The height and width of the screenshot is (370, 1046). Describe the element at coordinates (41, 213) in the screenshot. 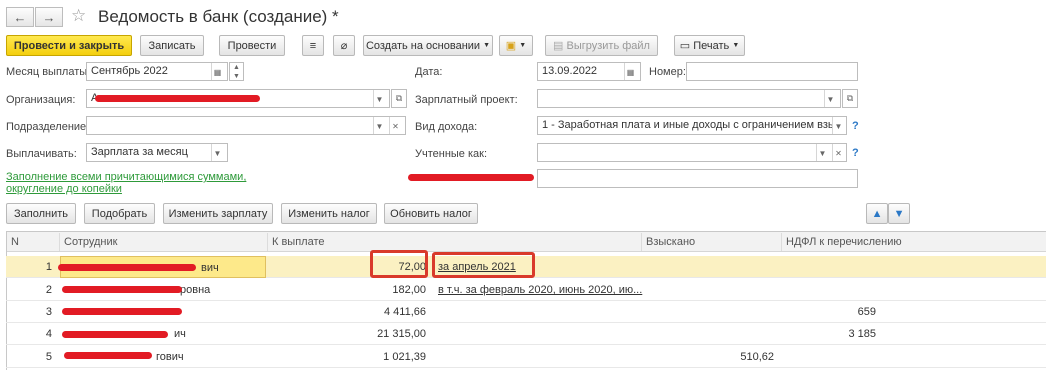

I see `fill-button: Заполнить` at that location.